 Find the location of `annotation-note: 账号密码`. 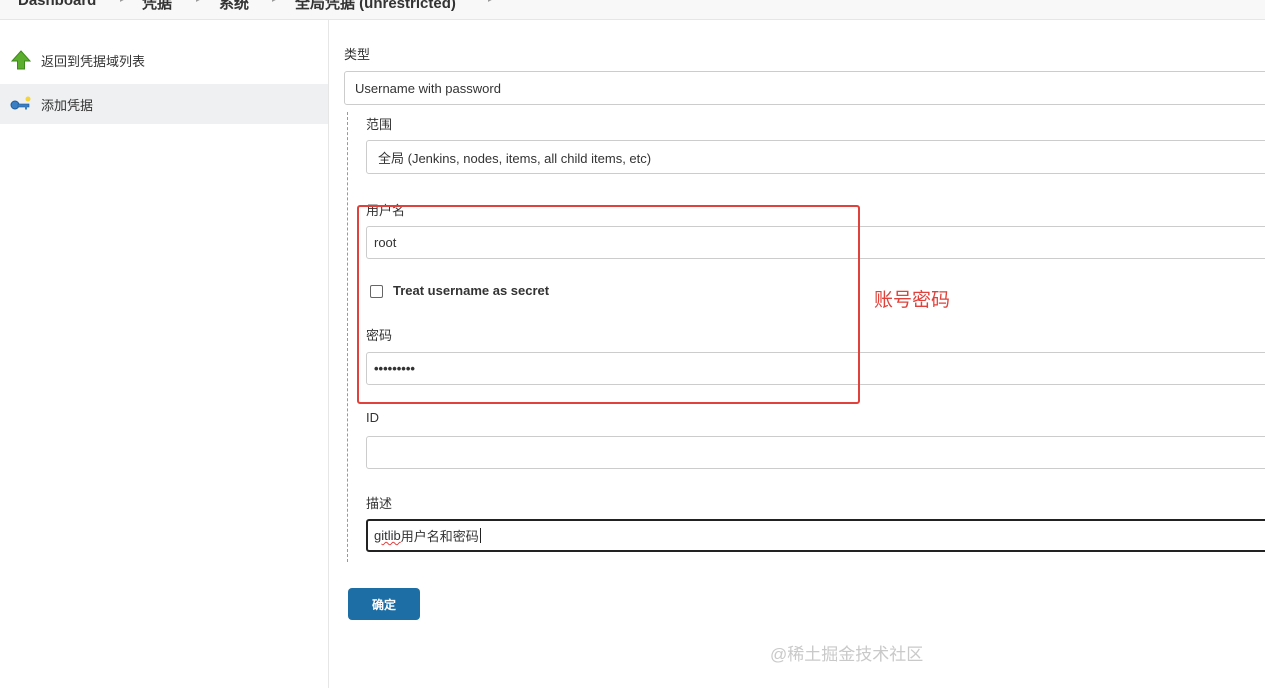

annotation-note: 账号密码 is located at coordinates (912, 300).